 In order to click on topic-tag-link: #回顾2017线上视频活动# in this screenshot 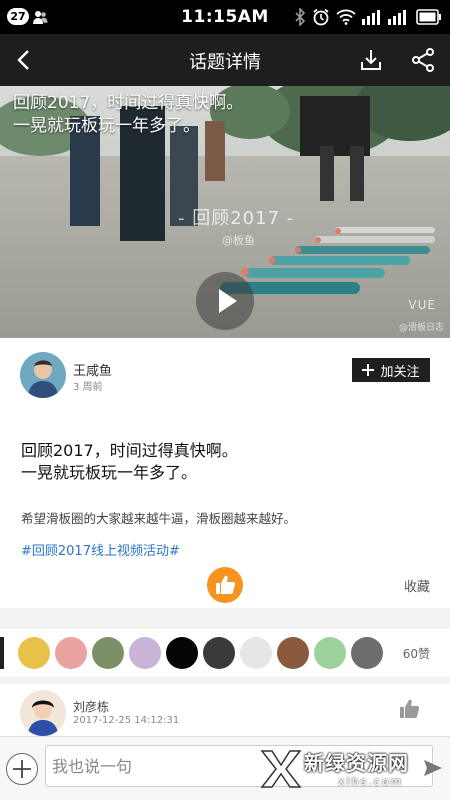, I will do `click(100, 549)`.